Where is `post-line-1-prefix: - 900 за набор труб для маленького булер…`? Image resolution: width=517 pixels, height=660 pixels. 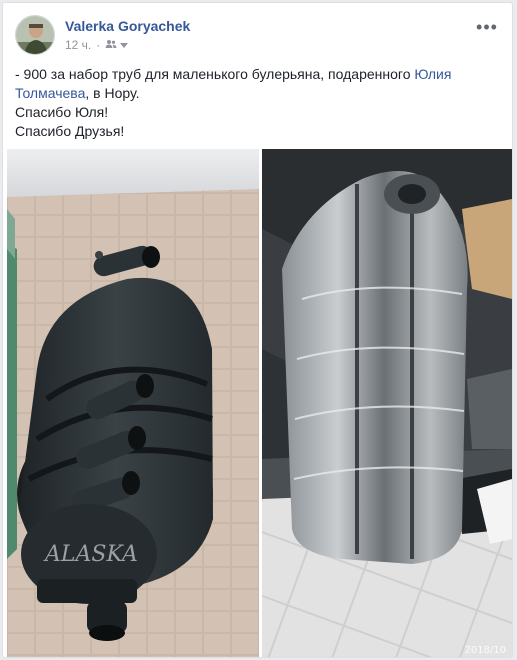
post-line-1-prefix: - 900 за набор труб для маленького булер… is located at coordinates (215, 74).